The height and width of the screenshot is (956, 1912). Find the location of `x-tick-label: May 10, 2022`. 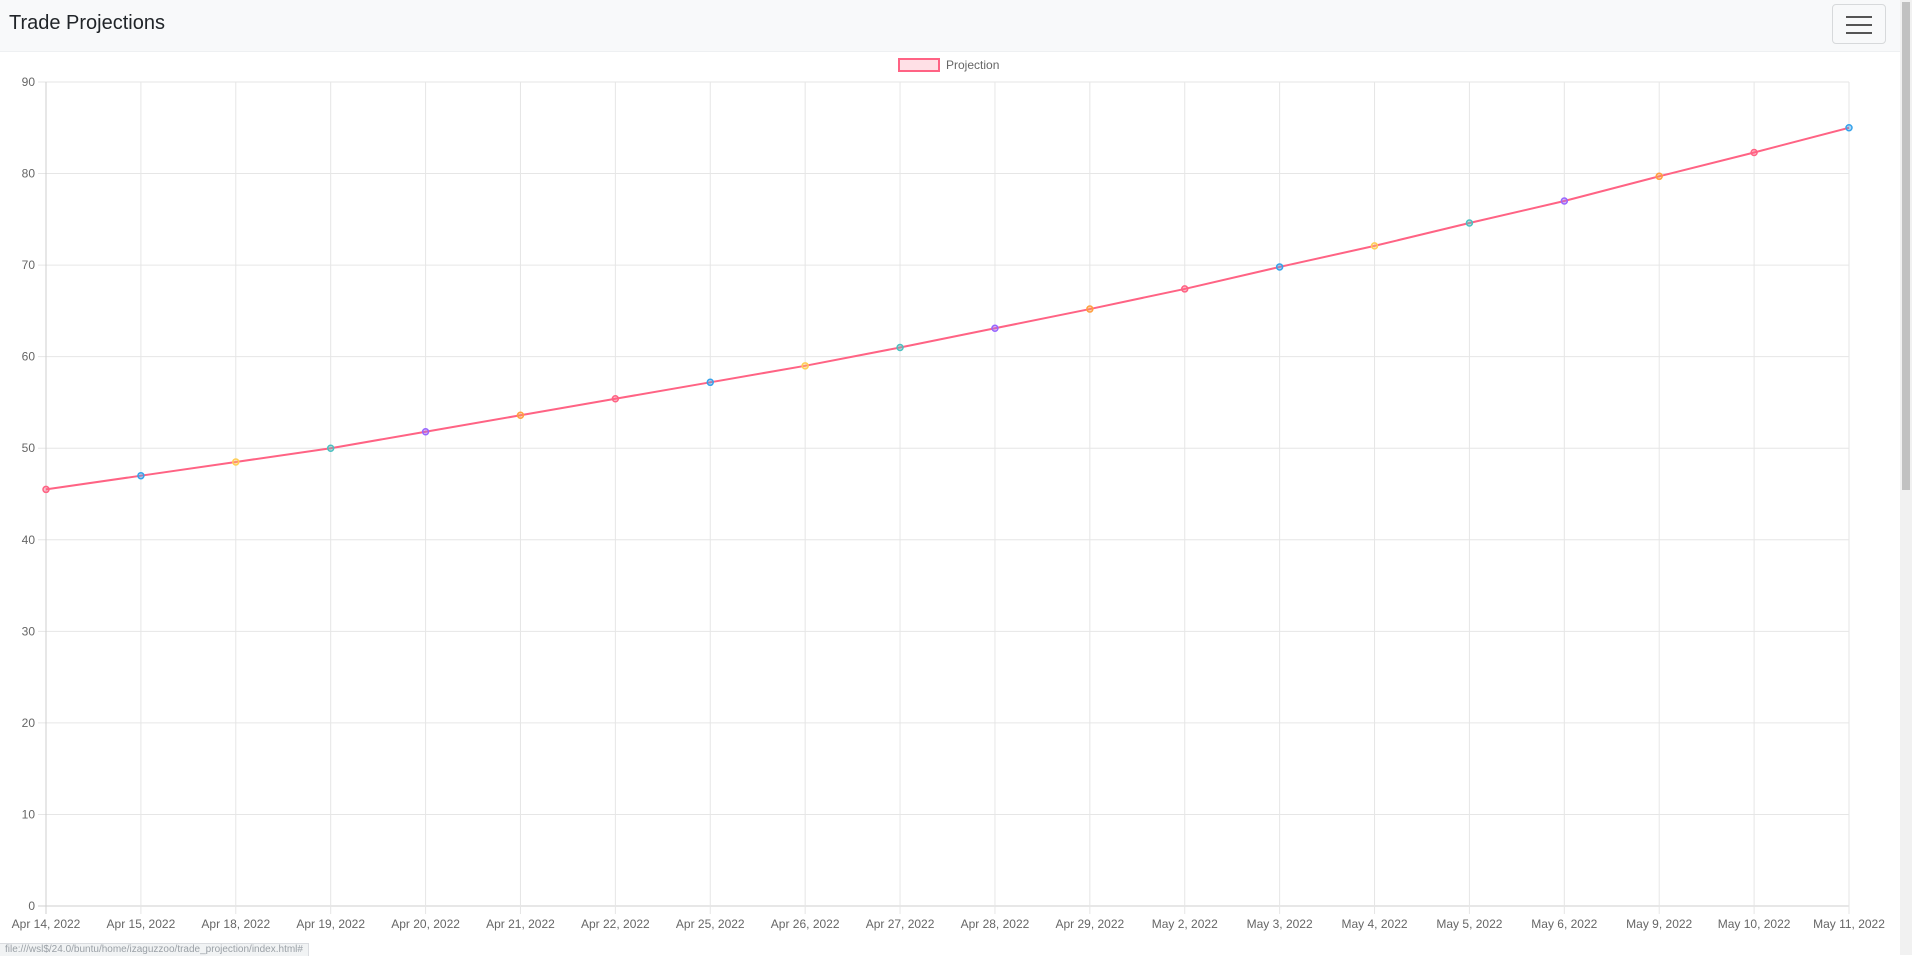

x-tick-label: May 10, 2022 is located at coordinates (1754, 924).